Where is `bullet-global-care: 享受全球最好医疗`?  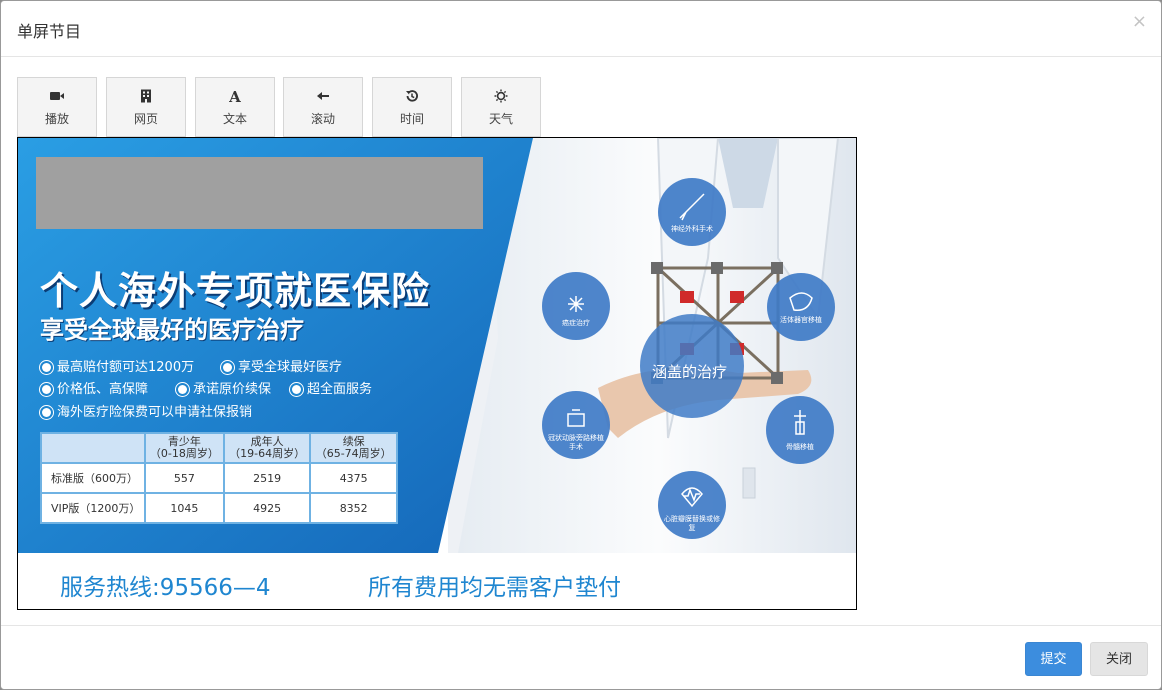 bullet-global-care: 享受全球最好医疗 is located at coordinates (282, 365).